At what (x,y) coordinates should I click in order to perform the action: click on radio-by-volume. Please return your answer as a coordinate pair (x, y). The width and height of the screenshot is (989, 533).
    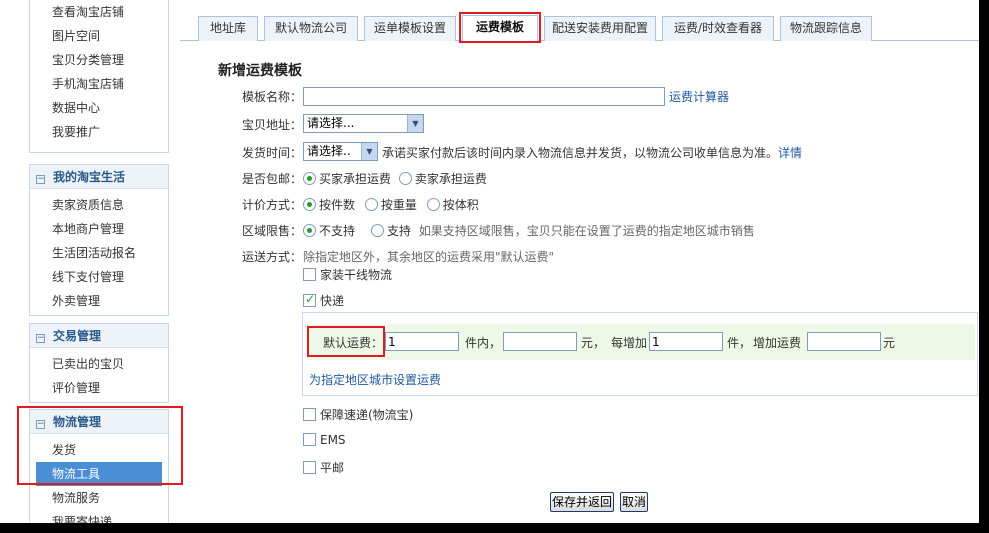
    Looking at the image, I should click on (433, 204).